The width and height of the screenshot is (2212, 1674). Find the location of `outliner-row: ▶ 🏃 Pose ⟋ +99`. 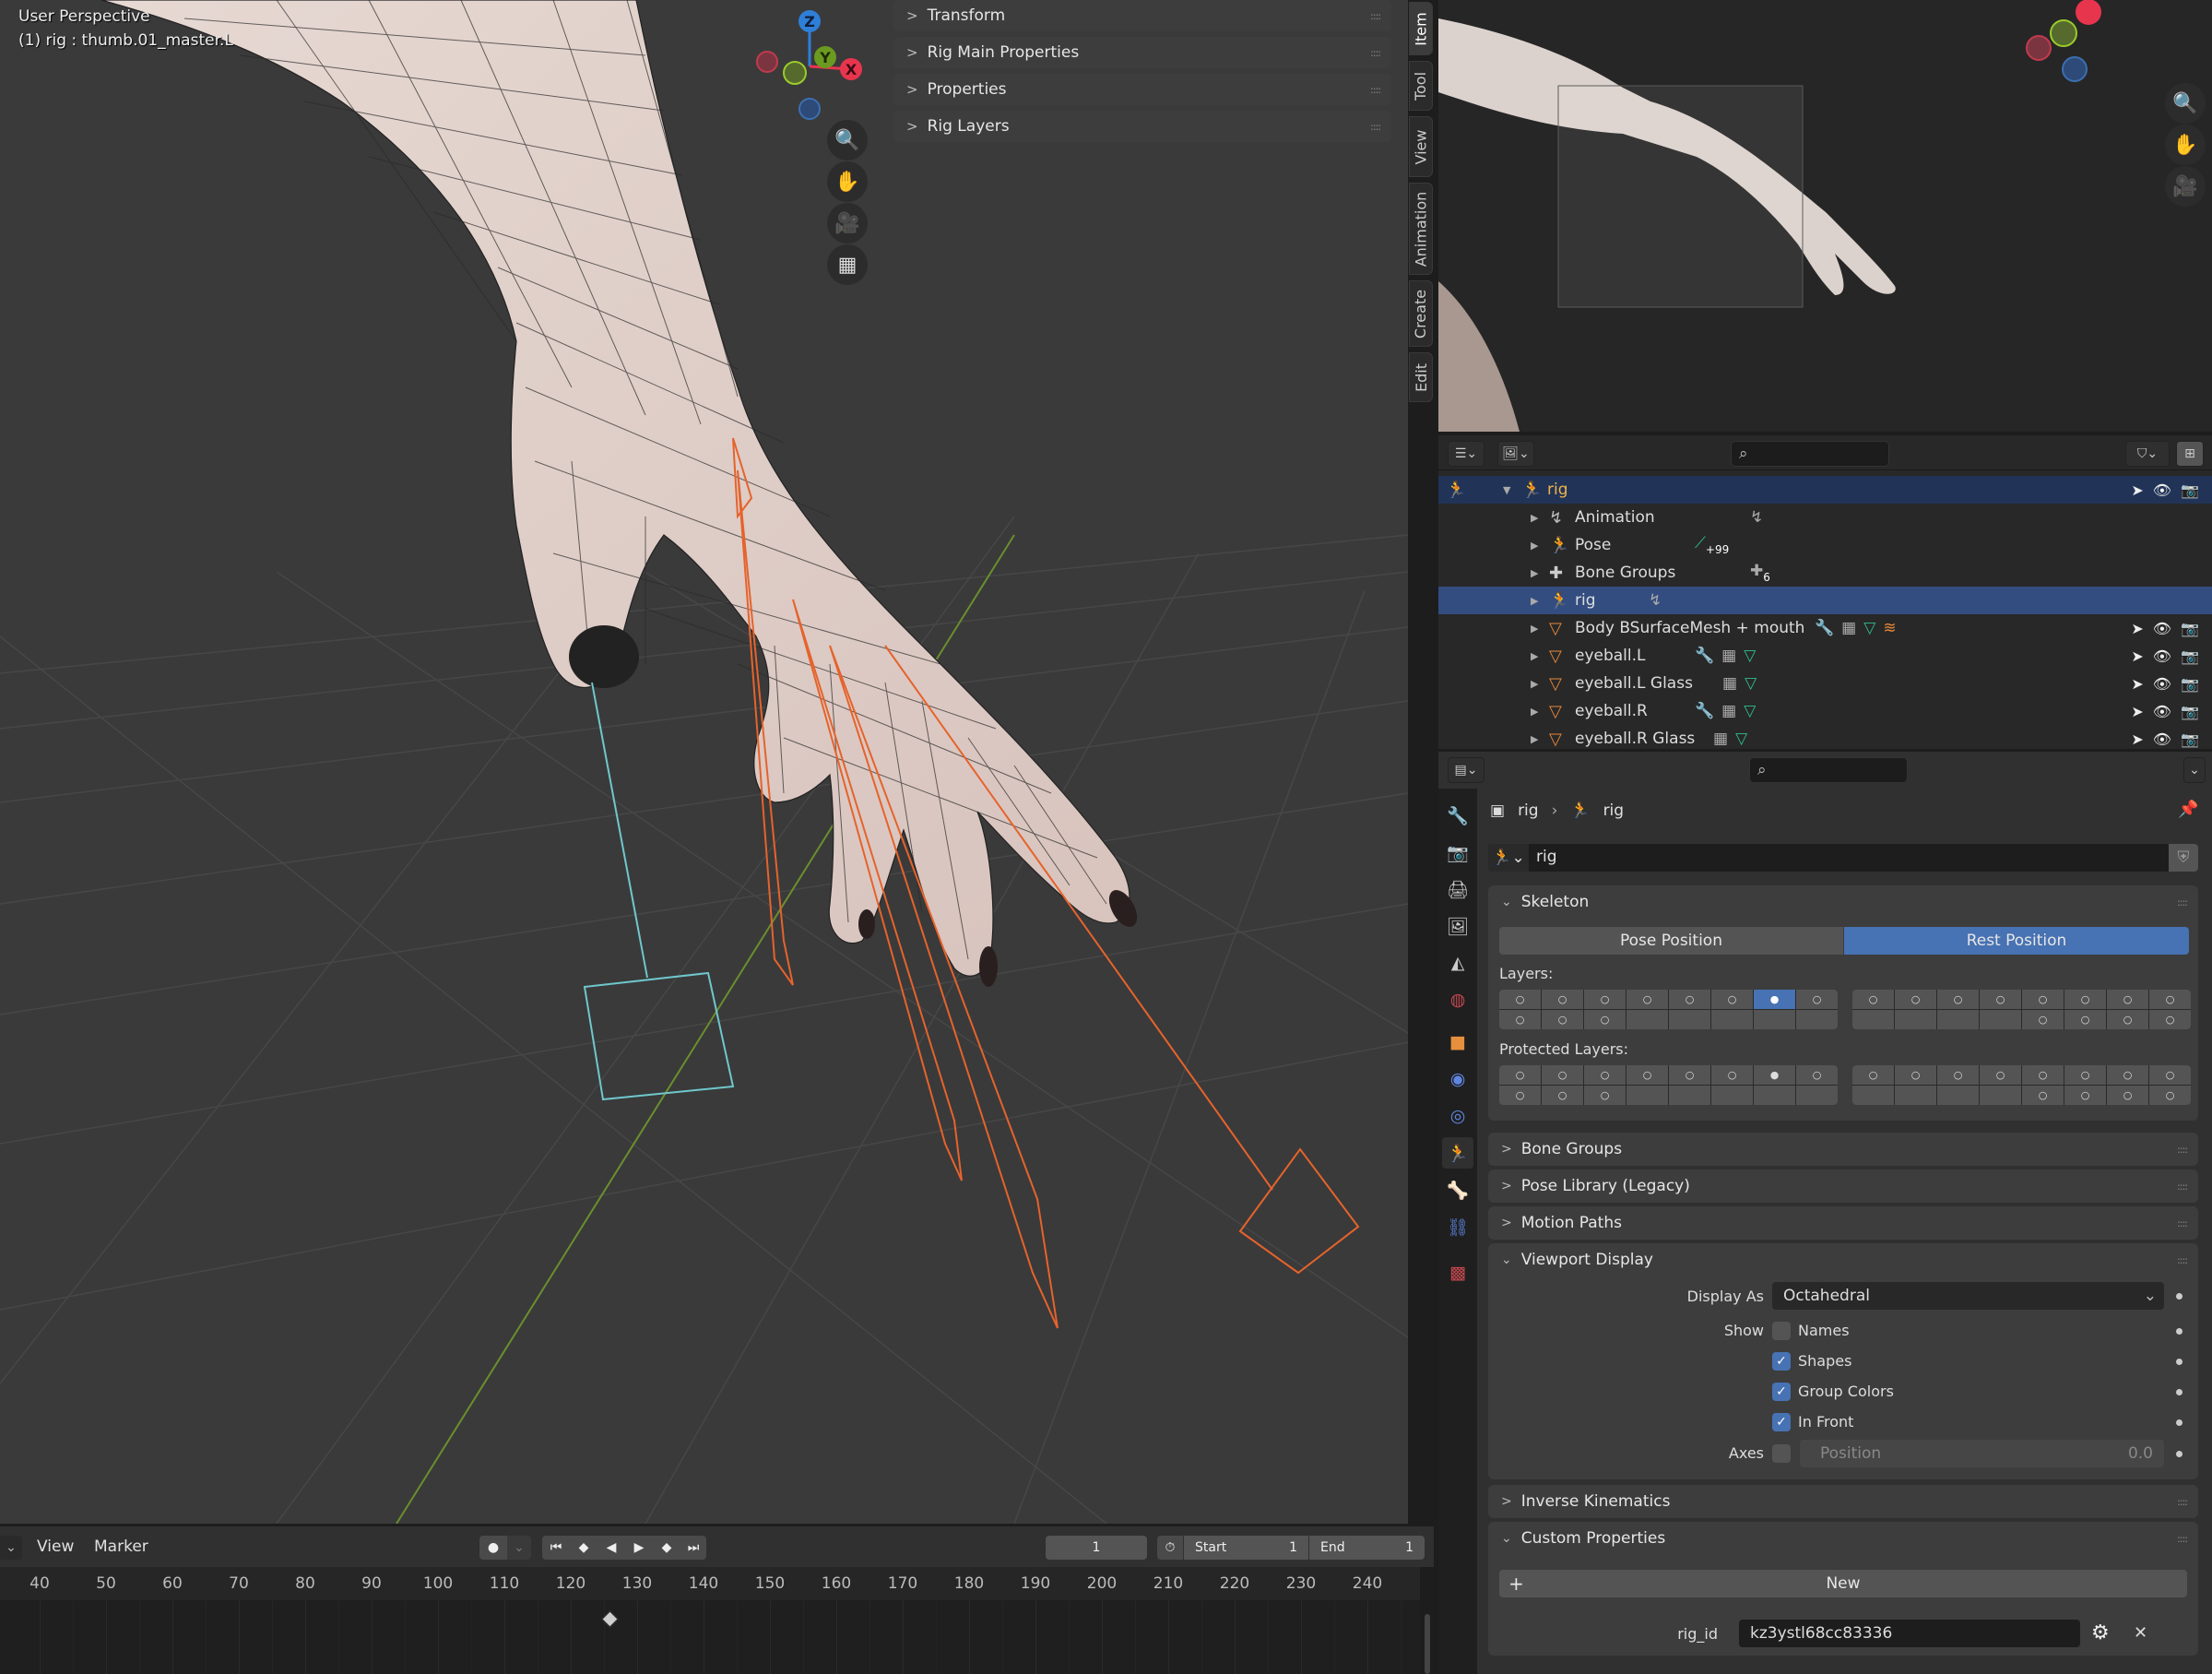

outliner-row: ▶ 🏃 Pose ⟋ +99 is located at coordinates (1825, 545).